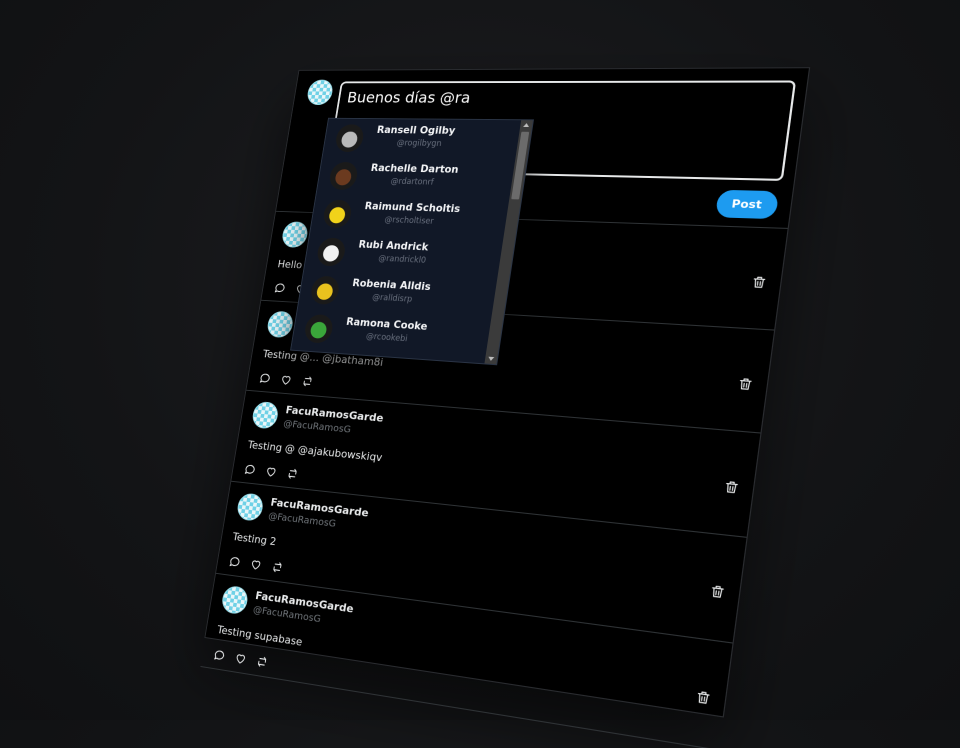 This screenshot has height=748, width=960. Describe the element at coordinates (416, 130) in the screenshot. I see `mention-name: Ransell Ogilby` at that location.